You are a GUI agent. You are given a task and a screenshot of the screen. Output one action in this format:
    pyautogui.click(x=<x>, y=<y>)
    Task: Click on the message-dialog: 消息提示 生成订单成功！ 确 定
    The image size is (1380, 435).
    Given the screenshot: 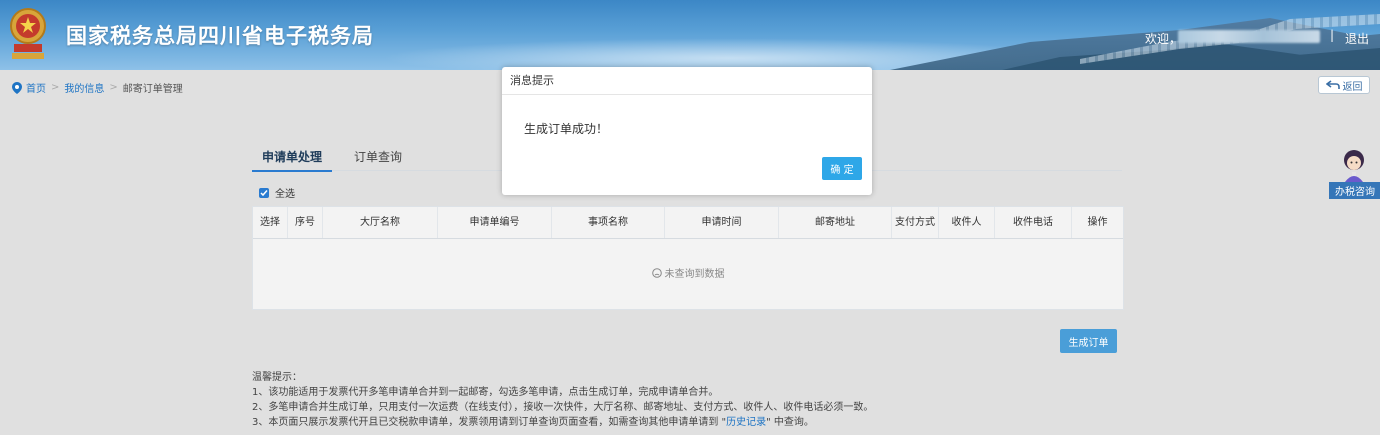 What is the action you would take?
    pyautogui.click(x=687, y=131)
    